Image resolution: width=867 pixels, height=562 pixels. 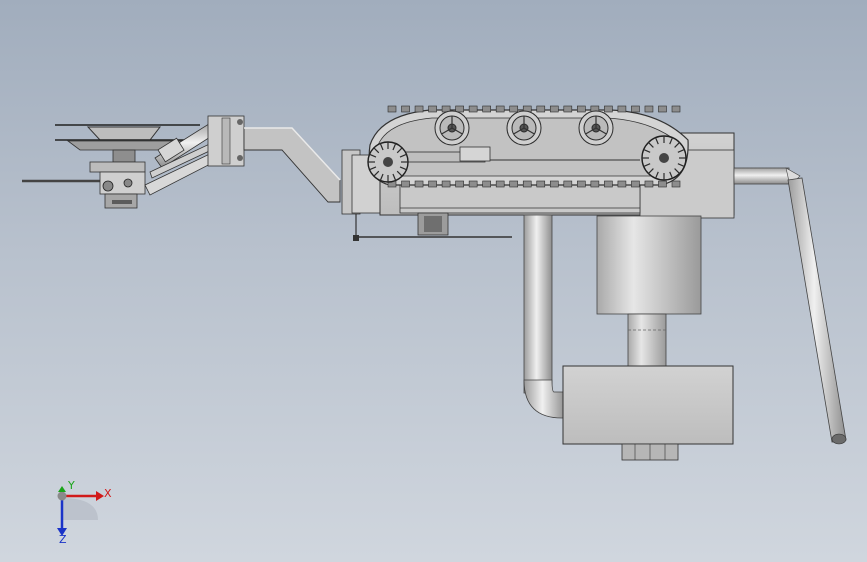 I want to click on y-axis-label: Y, so click(x=71, y=485).